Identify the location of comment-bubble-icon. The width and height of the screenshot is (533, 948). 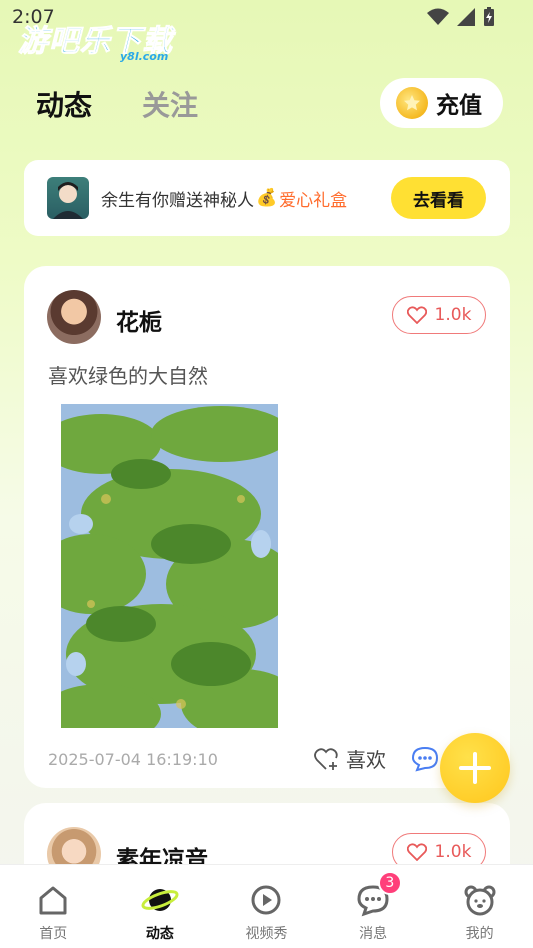
(425, 759).